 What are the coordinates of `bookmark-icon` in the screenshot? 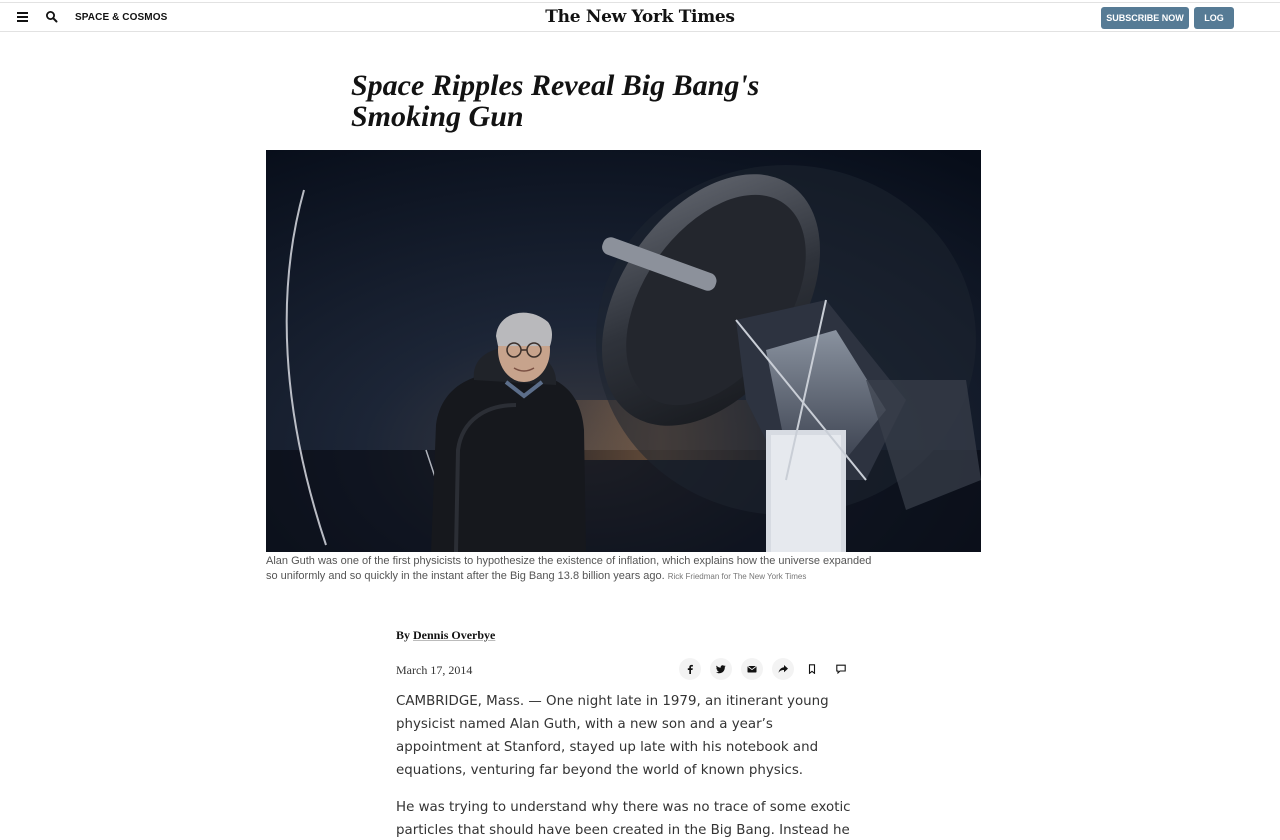 It's located at (812, 669).